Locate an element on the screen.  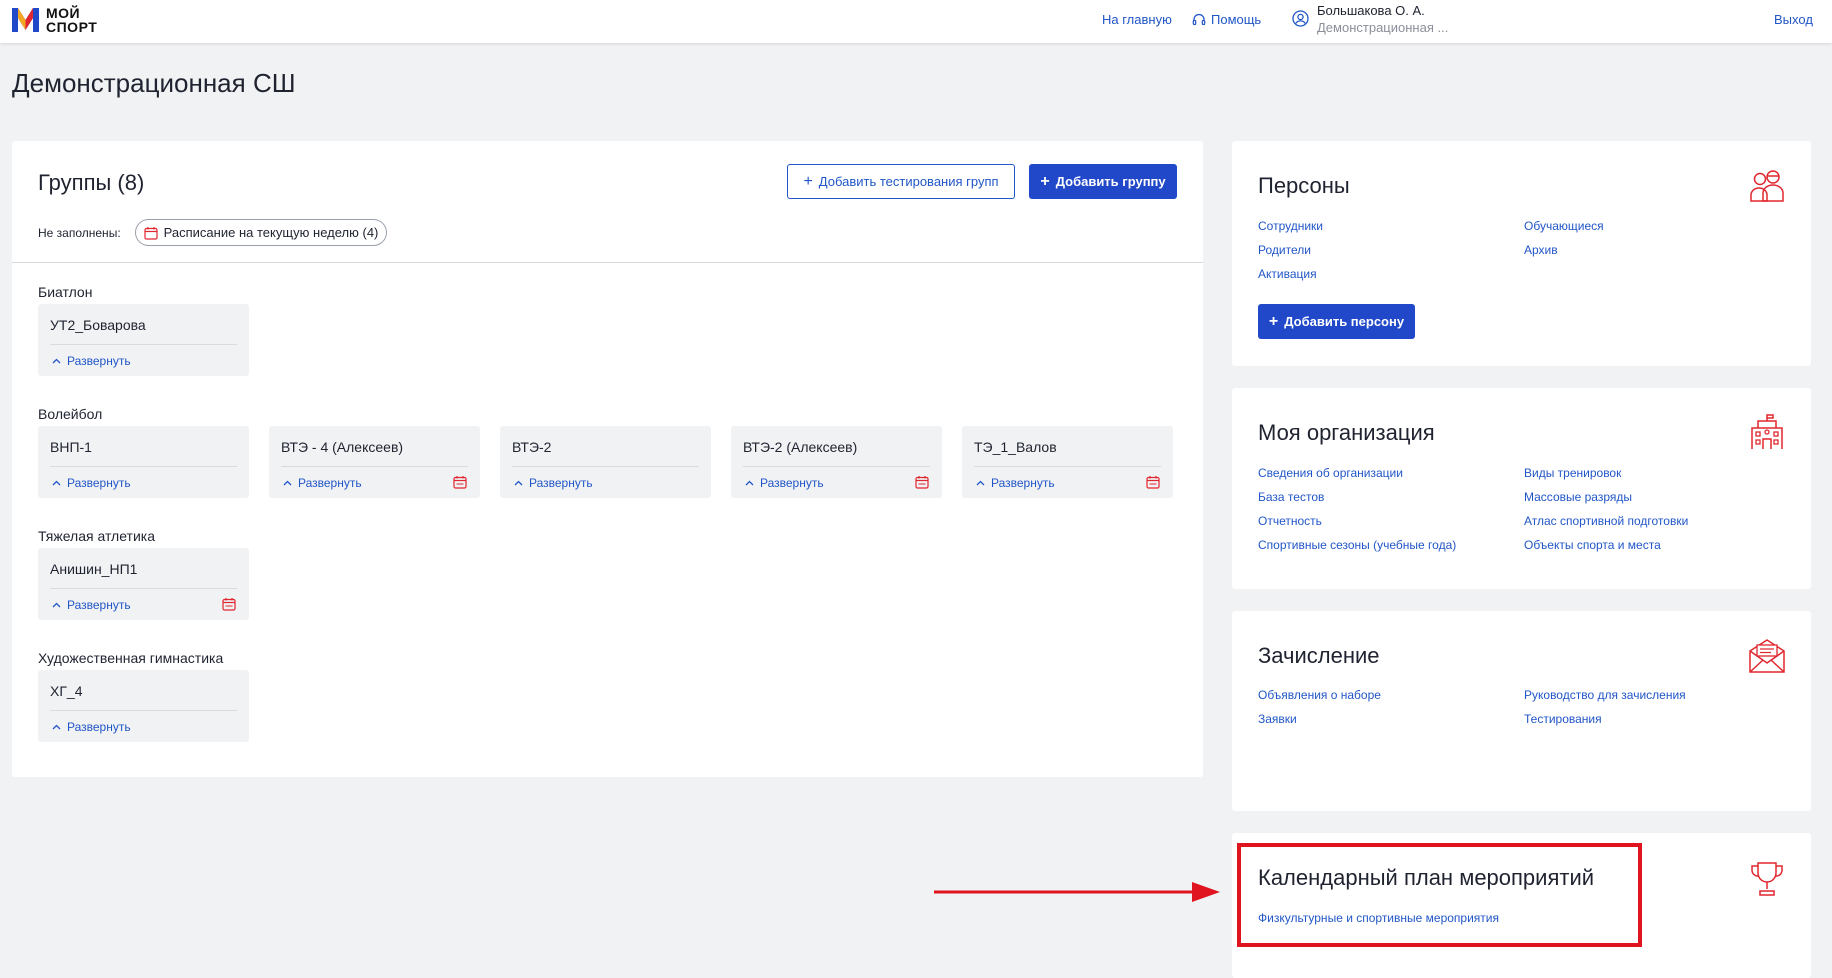
group-name: ТЭ_1_Валов is located at coordinates (1015, 447).